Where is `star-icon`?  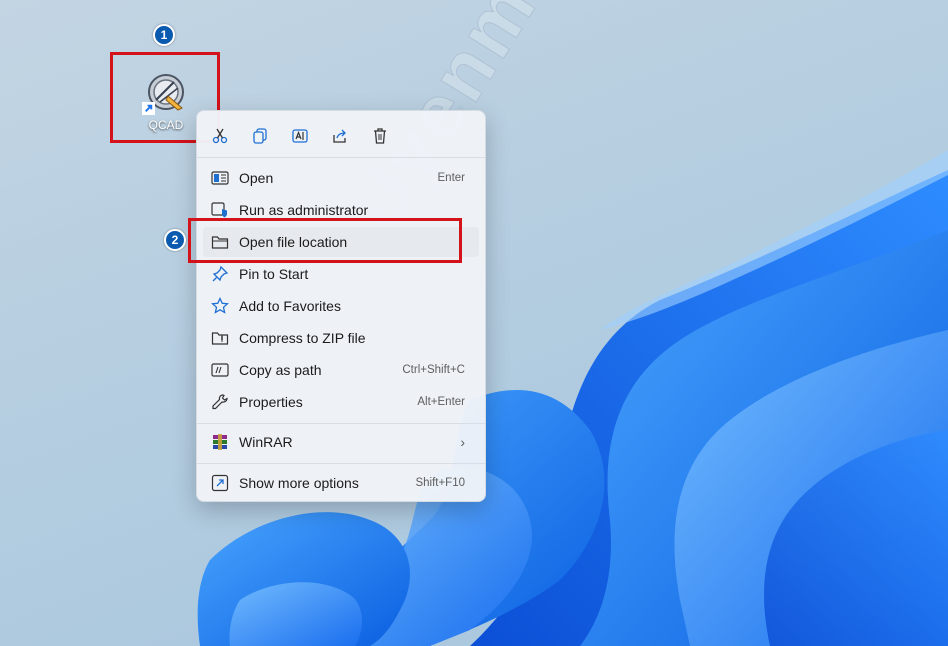 star-icon is located at coordinates (220, 305).